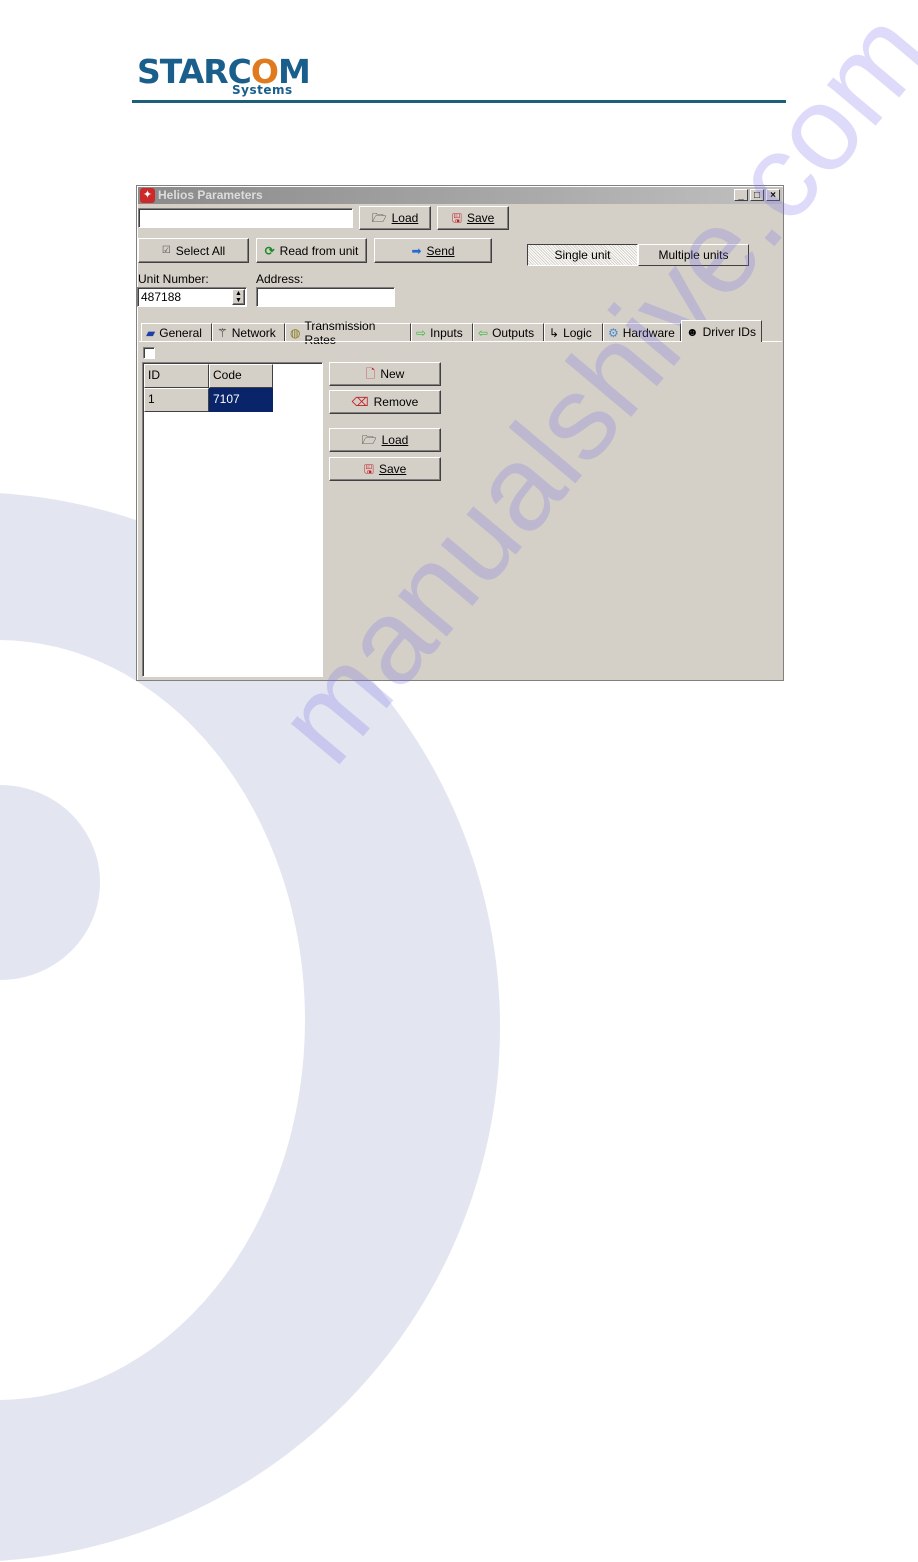 The image size is (918, 1562). What do you see at coordinates (395, 218) in the screenshot?
I see `load-button: 🗁 Load` at bounding box center [395, 218].